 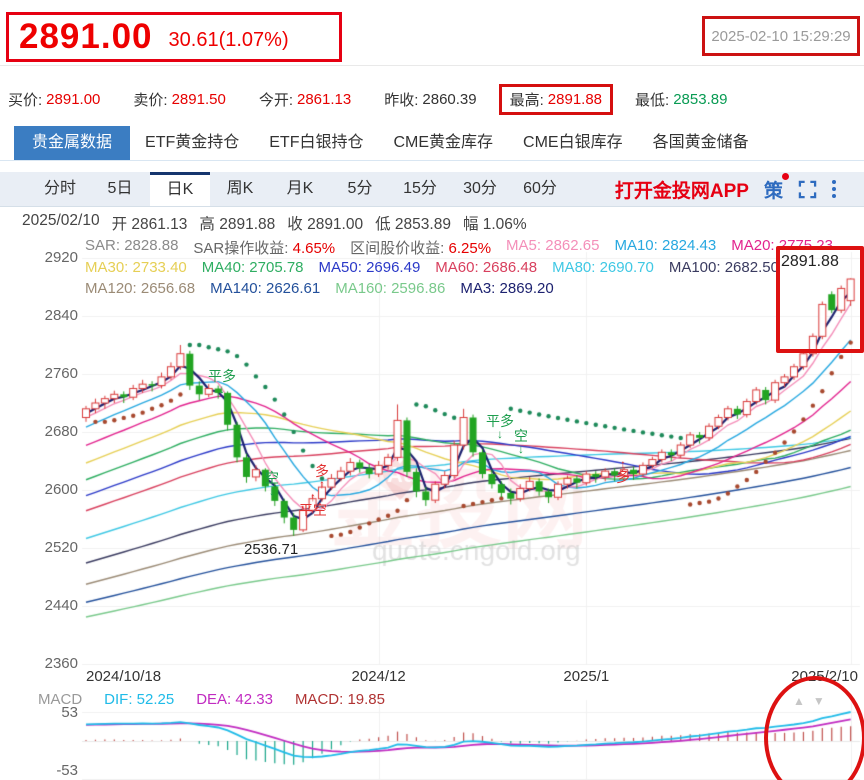 What do you see at coordinates (61, 220) in the screenshot?
I see `ohlc-part: 2025/02/10` at bounding box center [61, 220].